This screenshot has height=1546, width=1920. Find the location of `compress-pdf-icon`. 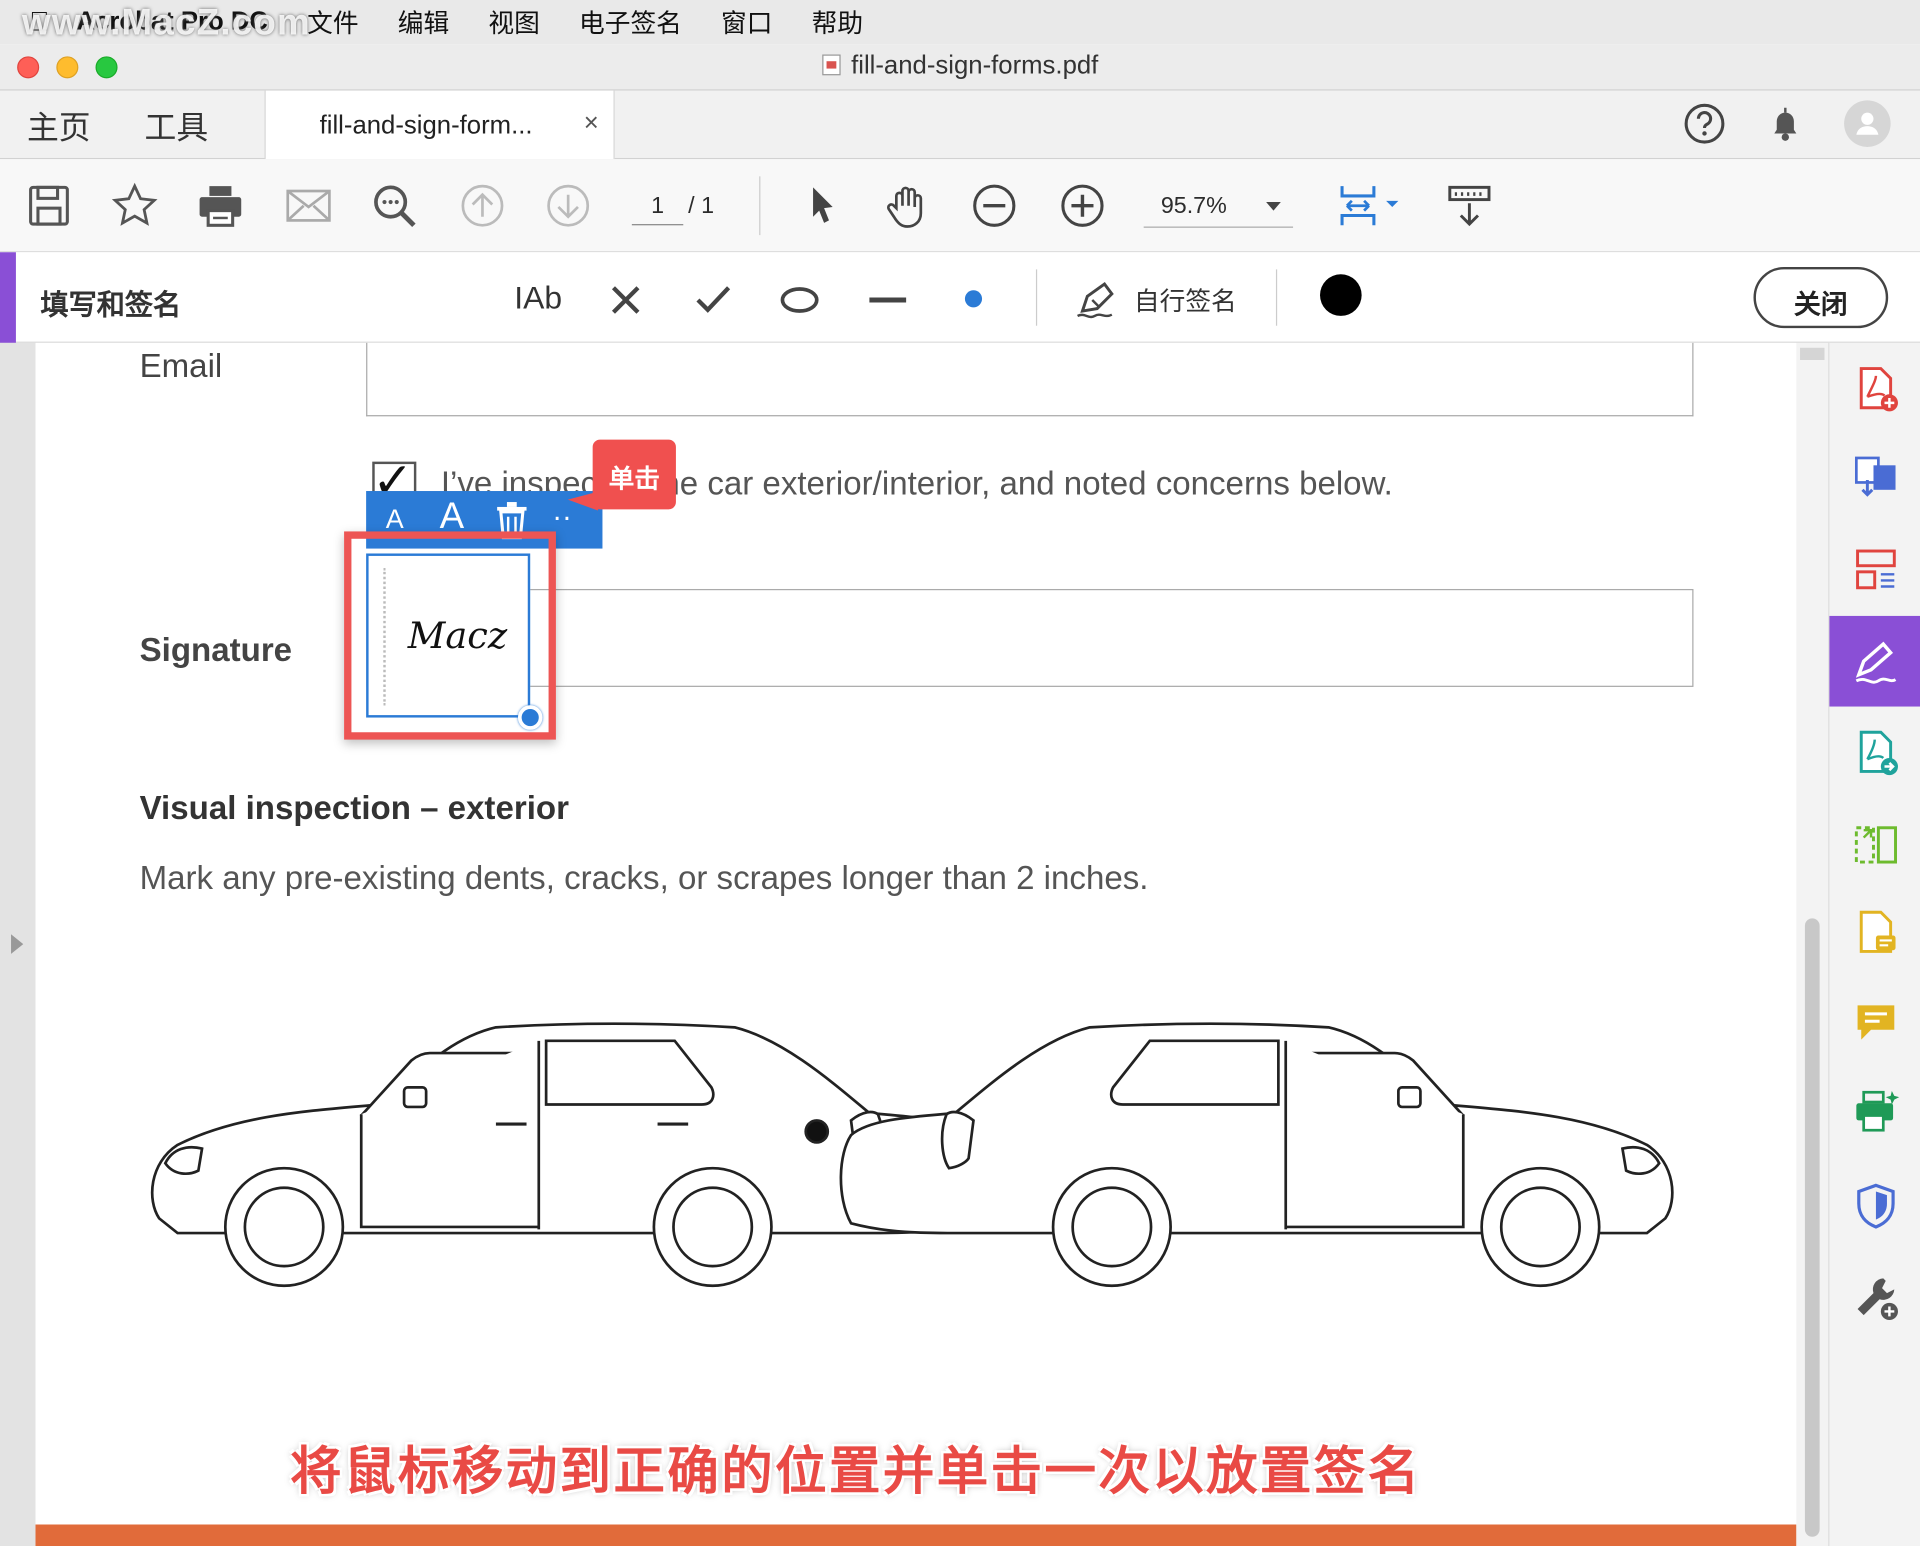

compress-pdf-icon is located at coordinates (1875, 844).